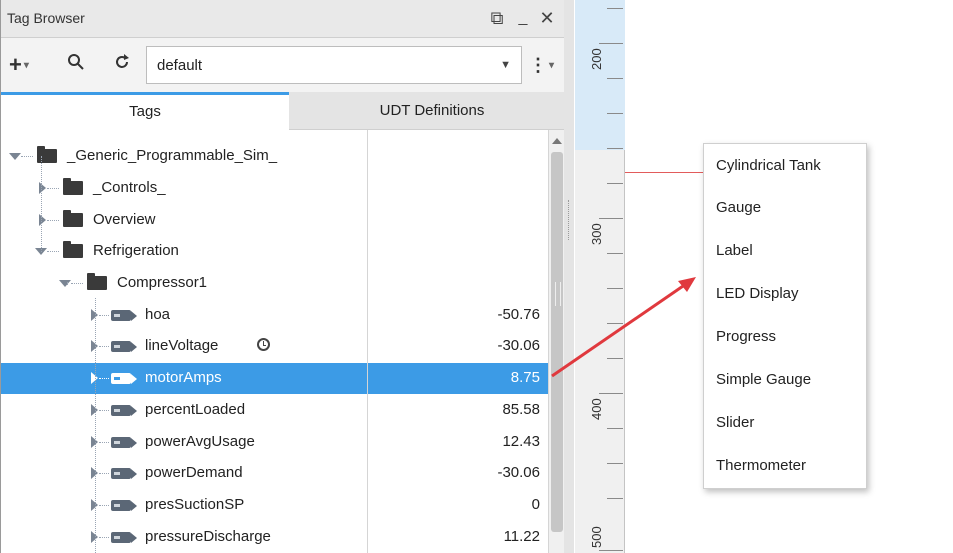 This screenshot has height=553, width=953. What do you see at coordinates (431, 111) in the screenshot?
I see `tab-udt-definitions: UDT Definitions` at bounding box center [431, 111].